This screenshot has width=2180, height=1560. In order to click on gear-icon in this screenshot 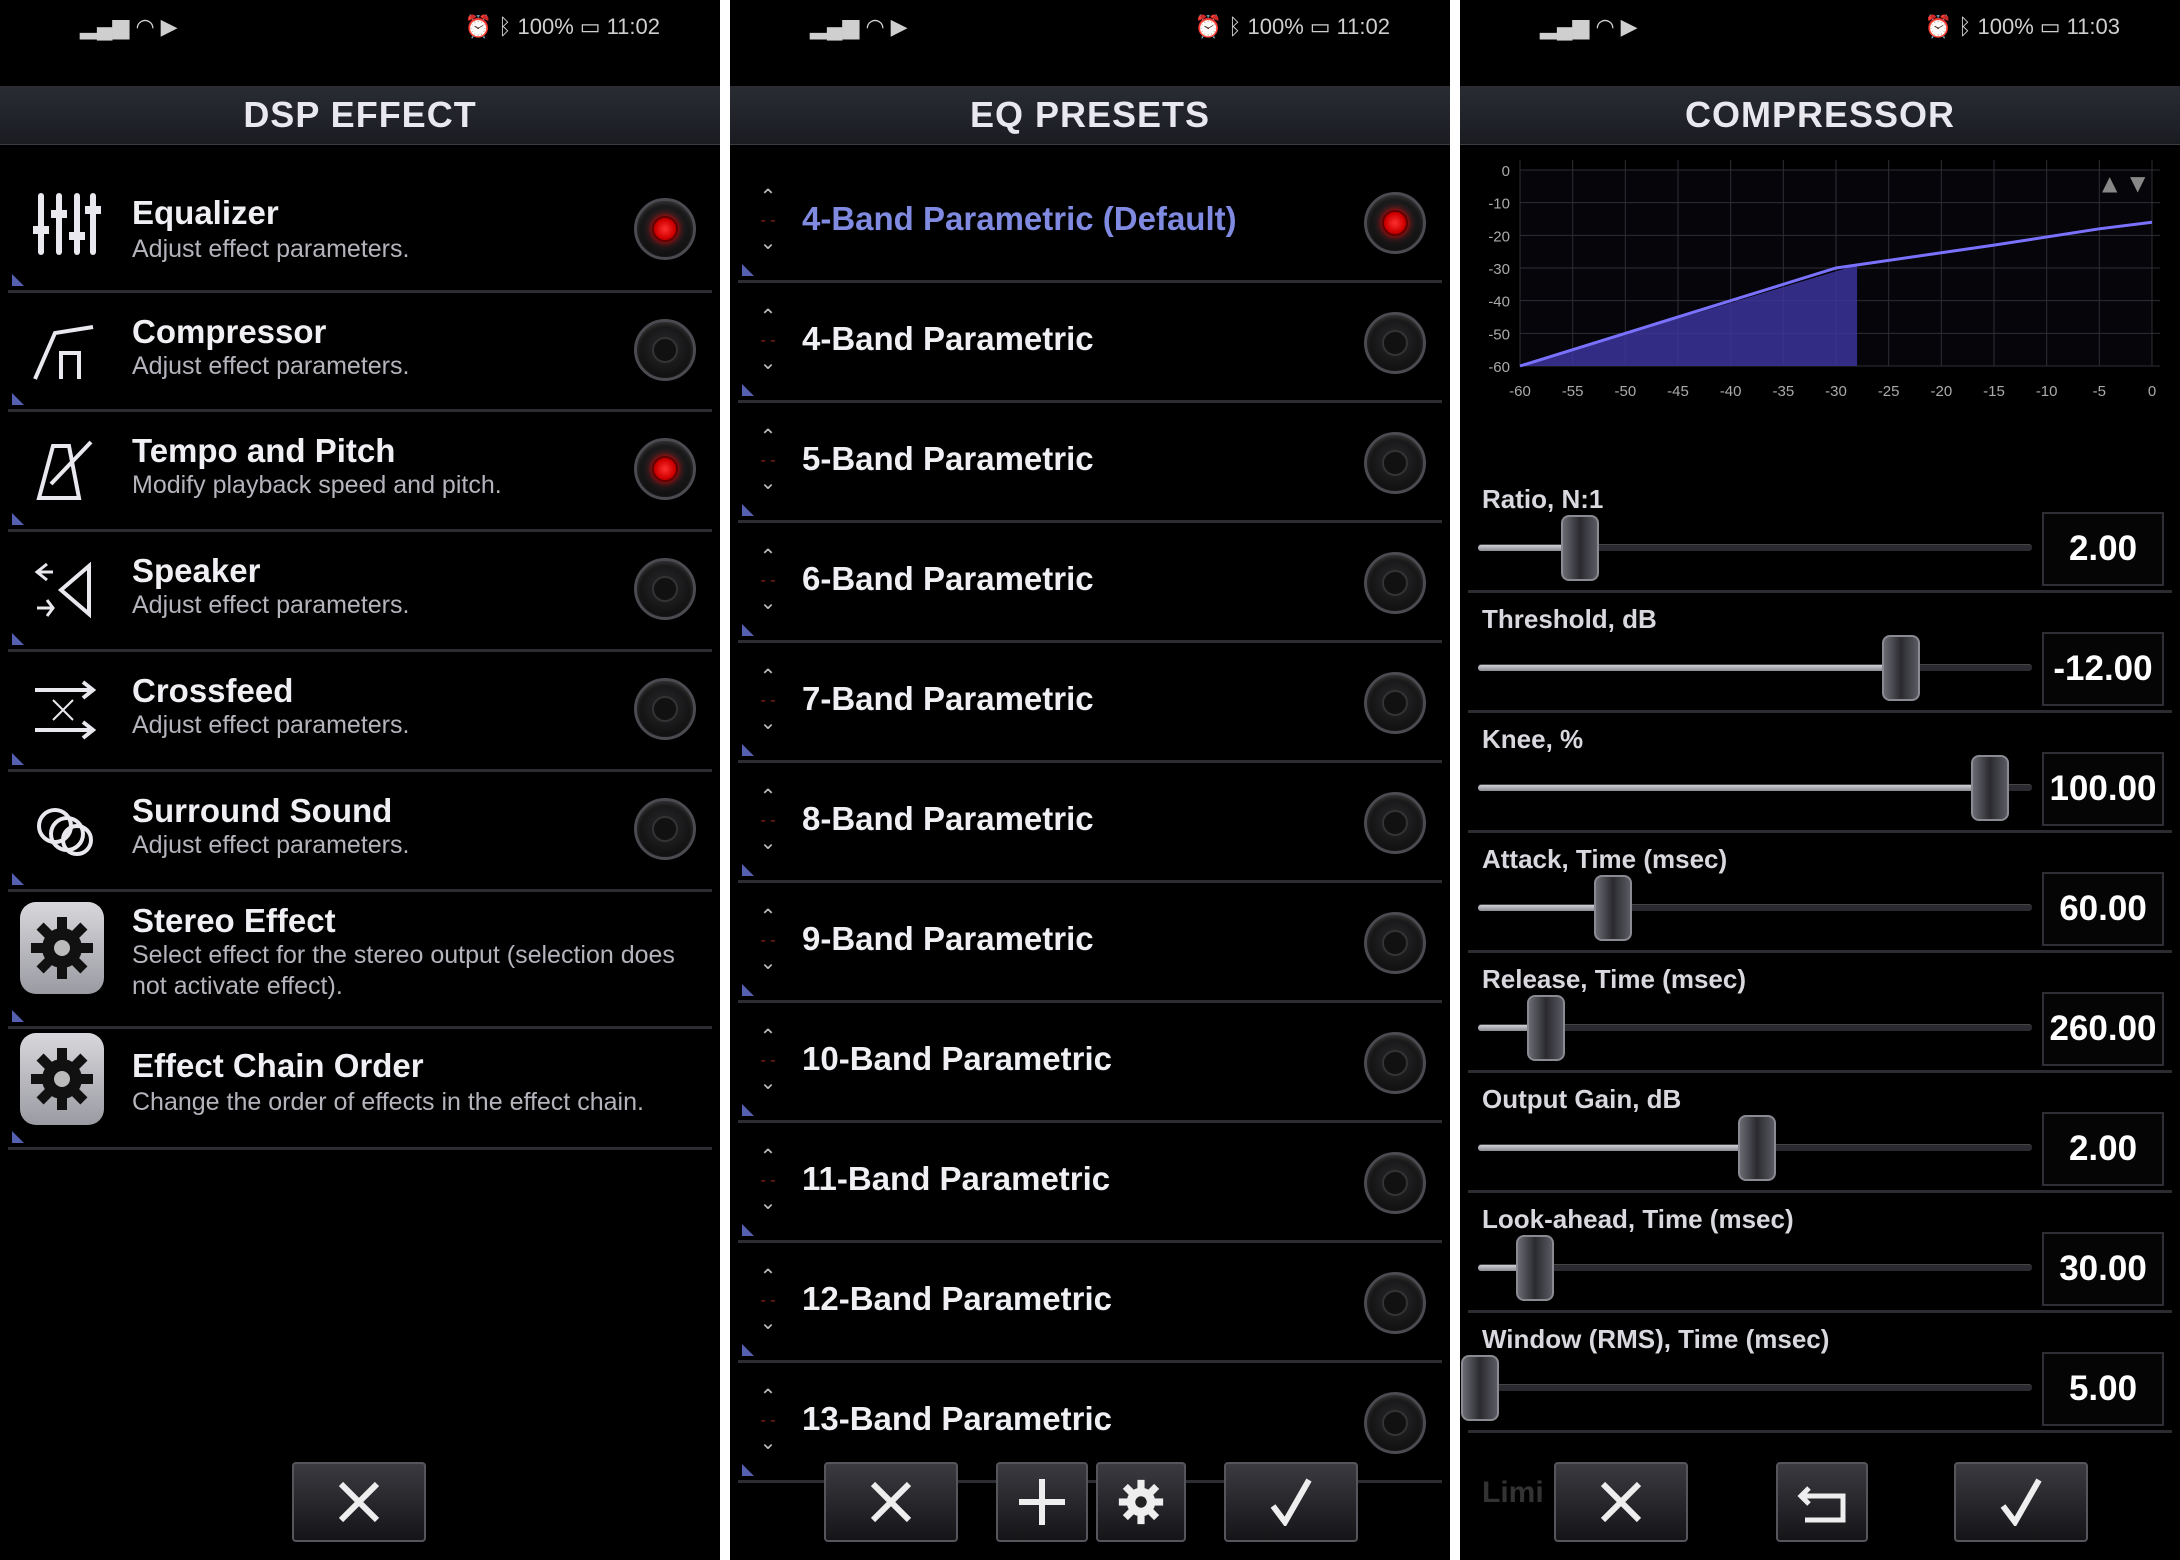, I will do `click(1141, 1502)`.